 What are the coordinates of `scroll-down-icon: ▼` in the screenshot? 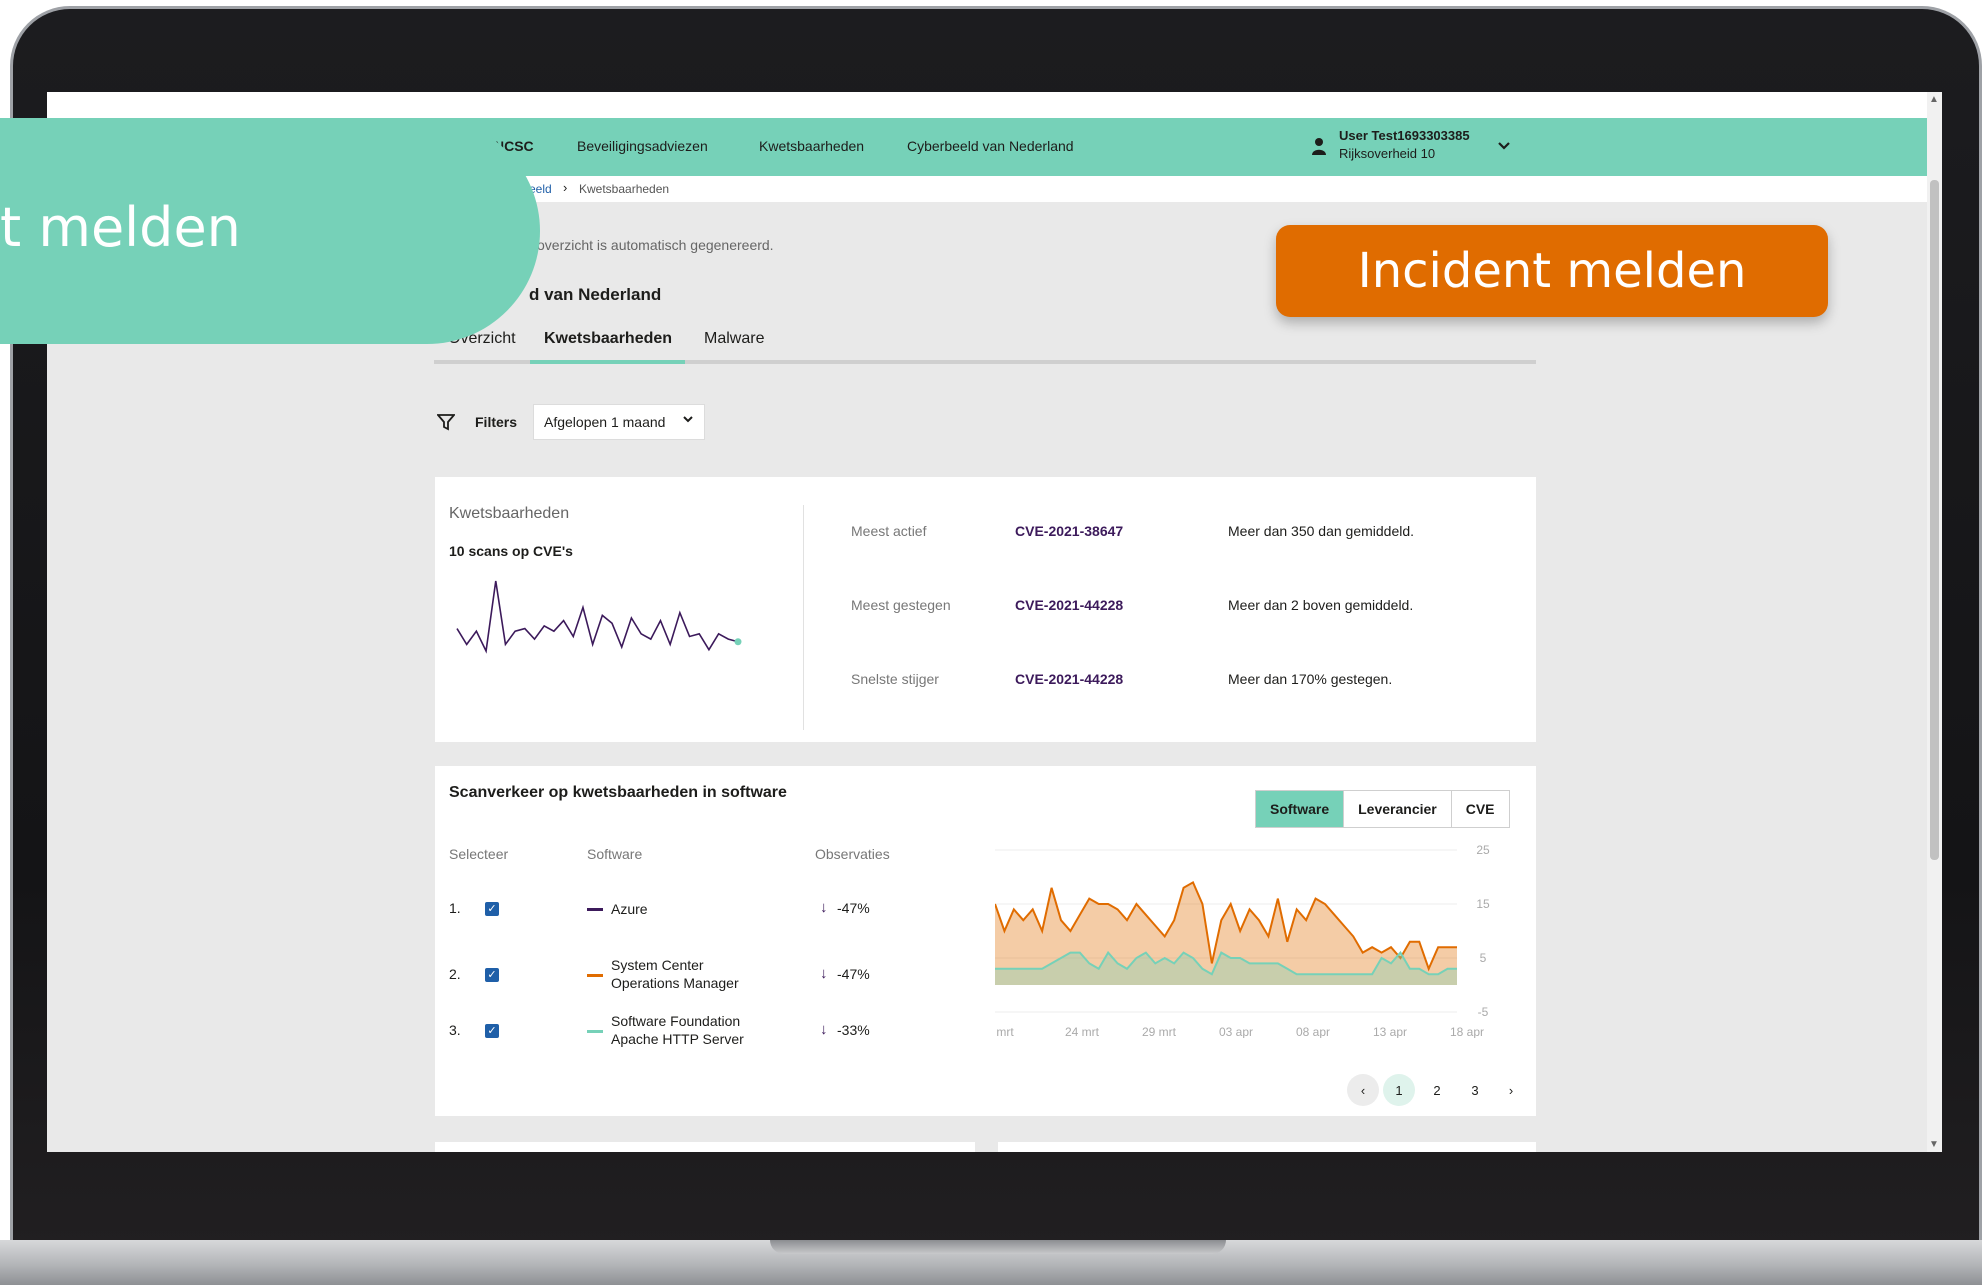 It's located at (1934, 1144).